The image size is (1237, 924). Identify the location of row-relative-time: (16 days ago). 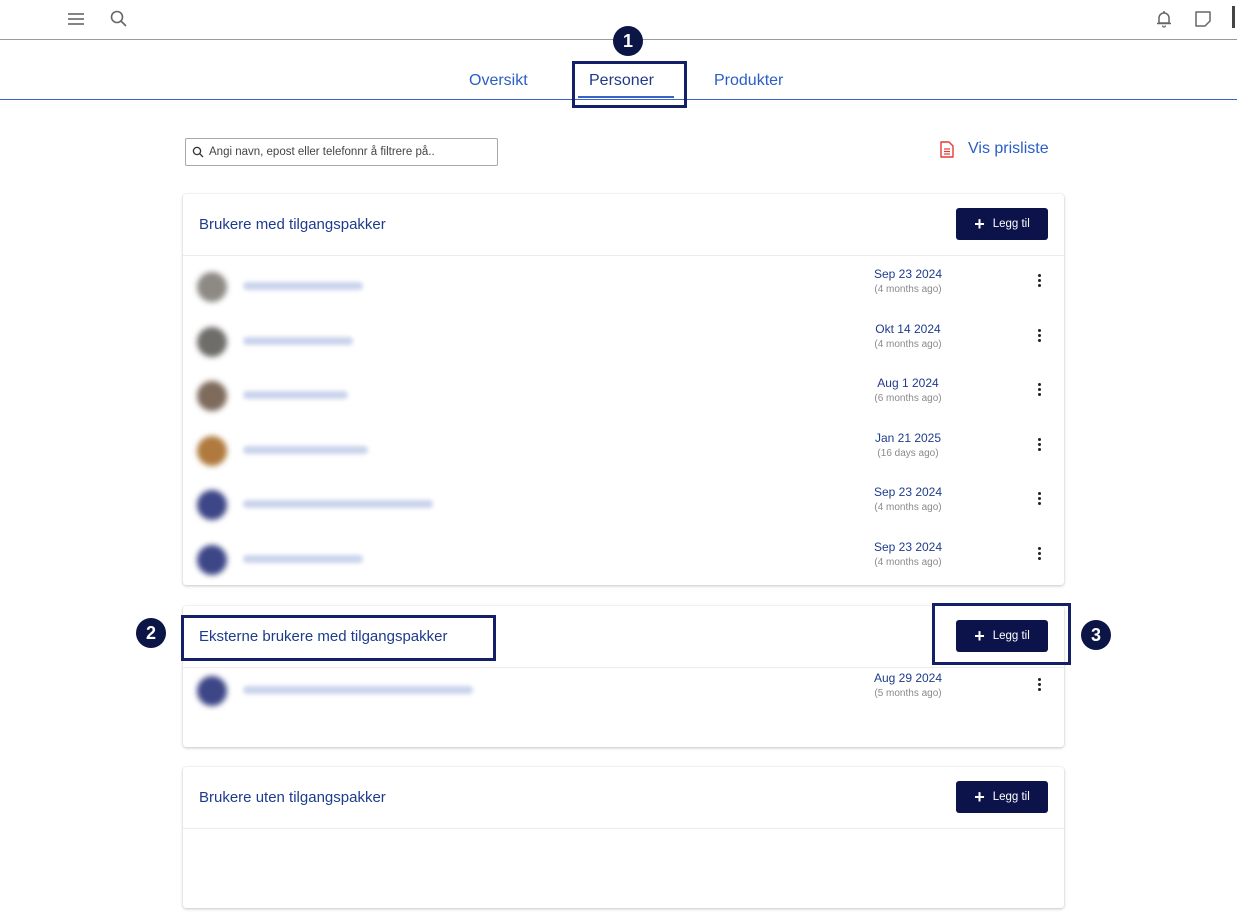
(908, 453).